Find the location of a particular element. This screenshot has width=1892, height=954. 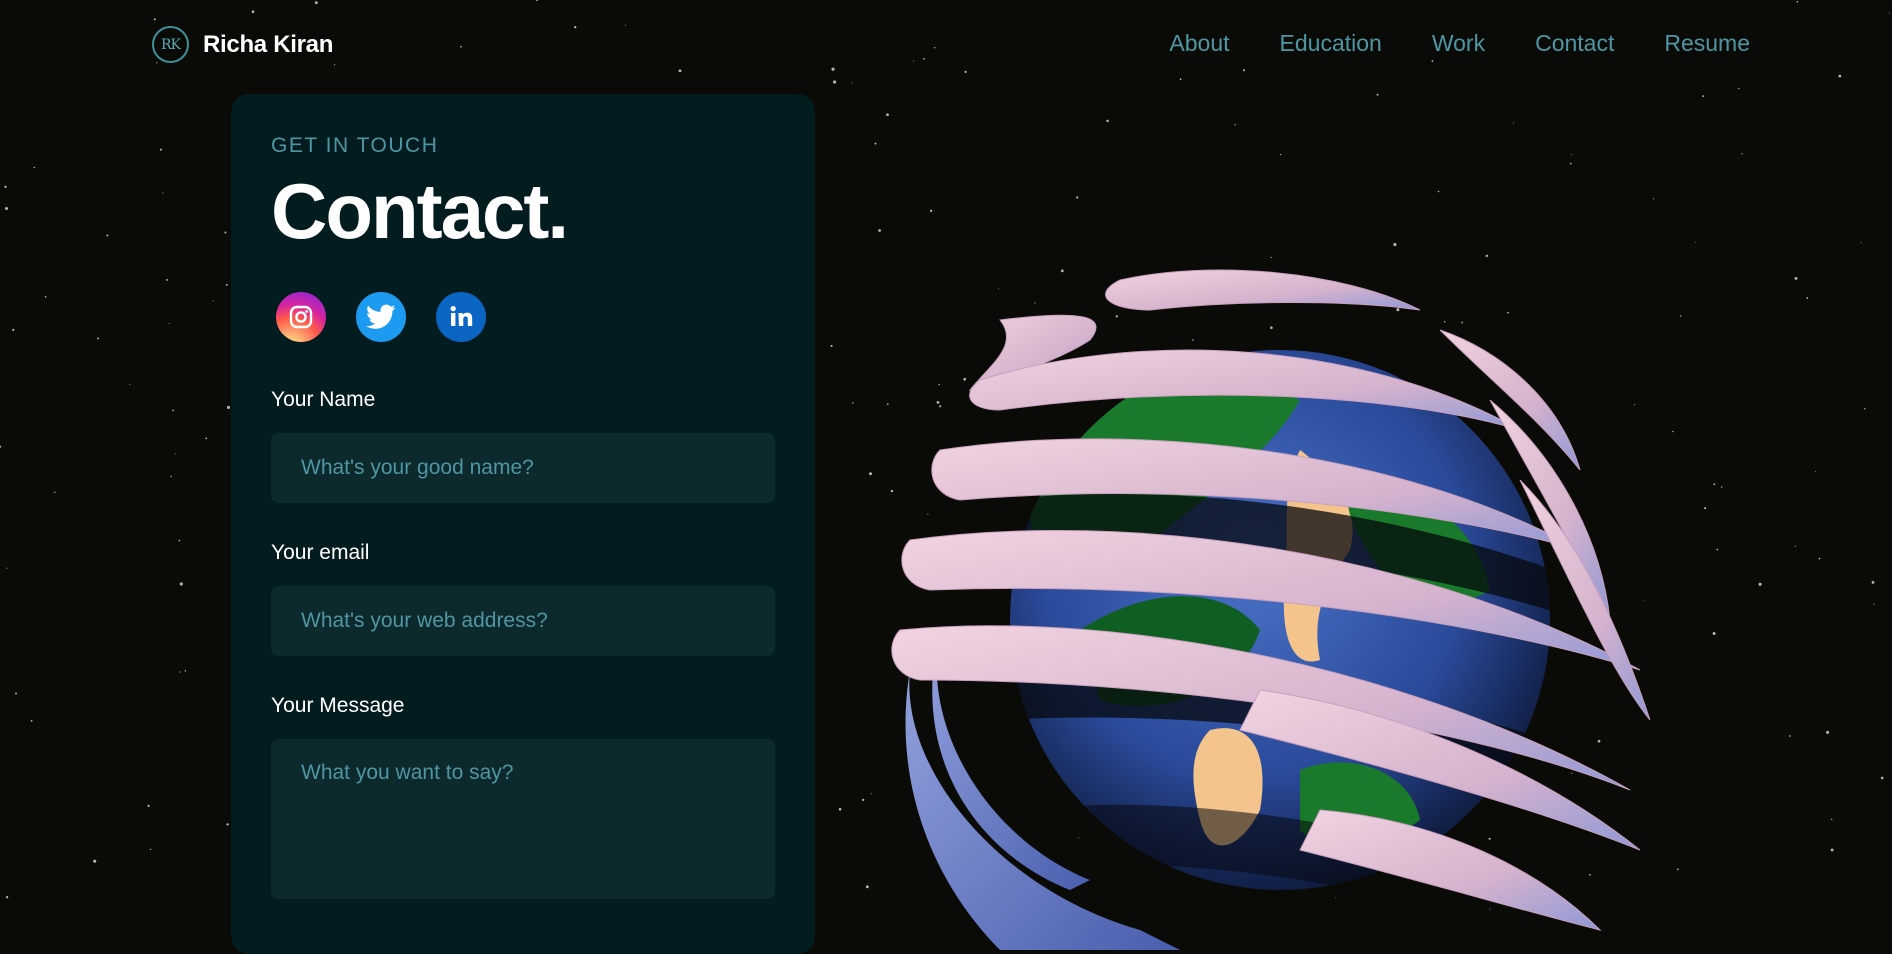

twitter-icon is located at coordinates (381, 316).